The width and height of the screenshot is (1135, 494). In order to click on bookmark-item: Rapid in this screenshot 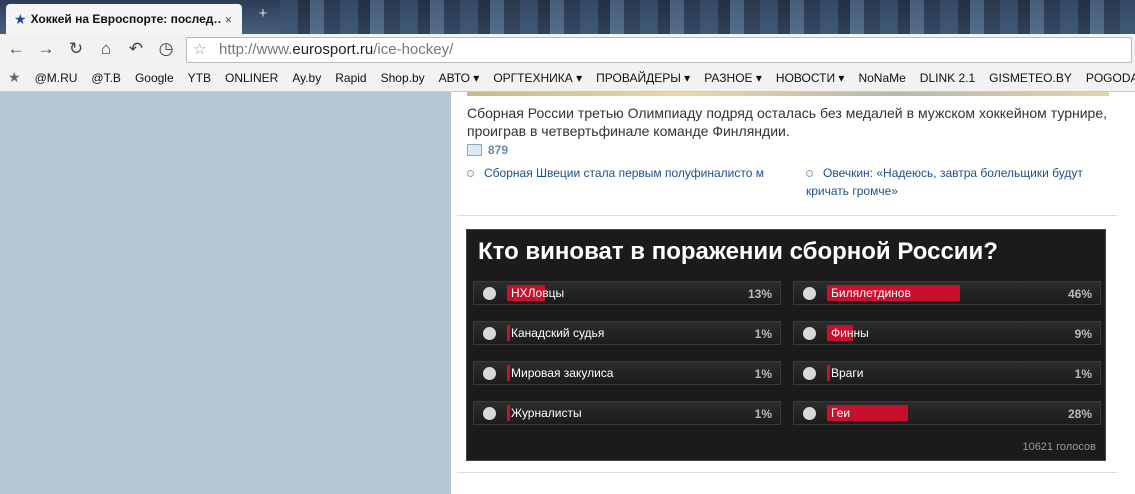, I will do `click(350, 78)`.